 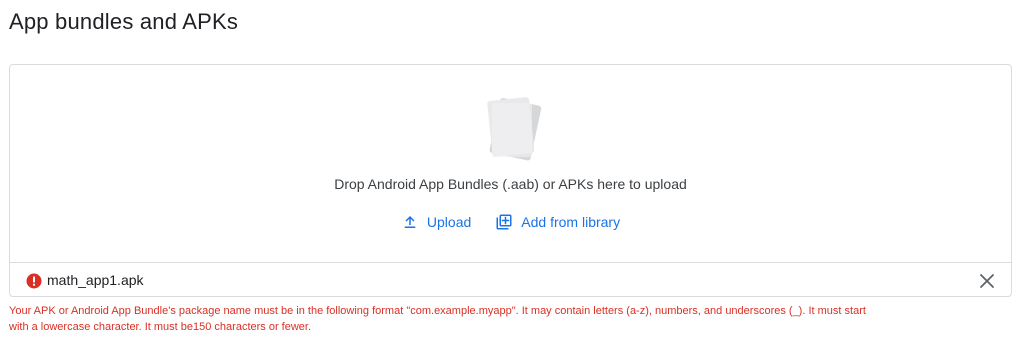 I want to click on upload-button: Upload, so click(x=436, y=222).